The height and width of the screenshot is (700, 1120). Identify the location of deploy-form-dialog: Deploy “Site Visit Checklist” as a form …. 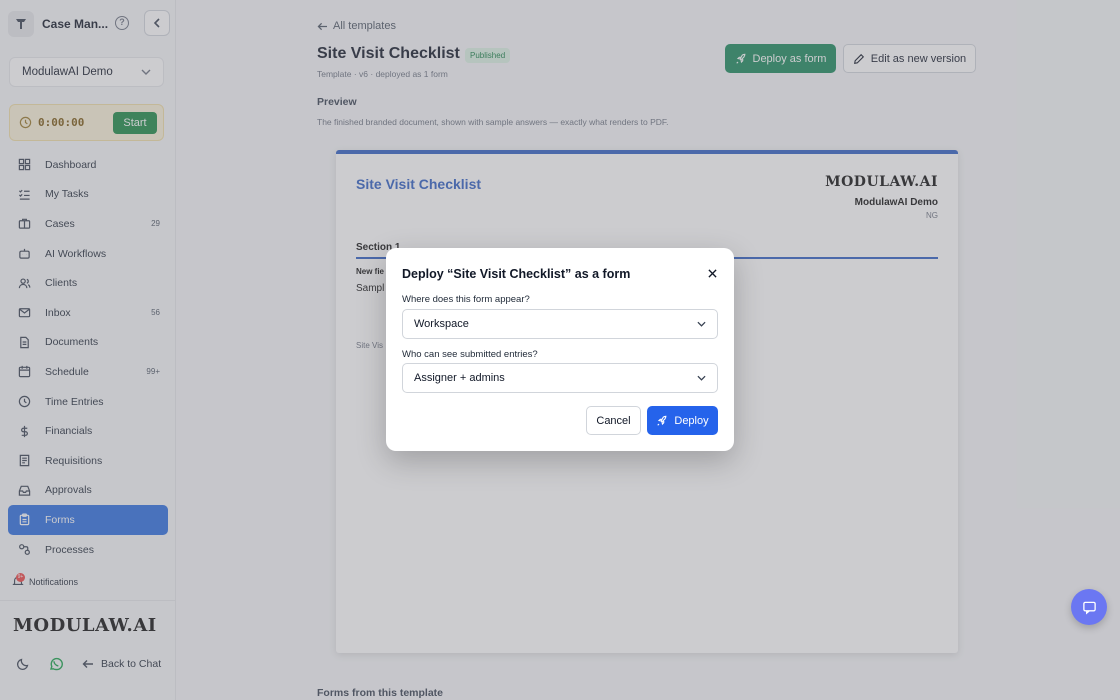
(560, 349).